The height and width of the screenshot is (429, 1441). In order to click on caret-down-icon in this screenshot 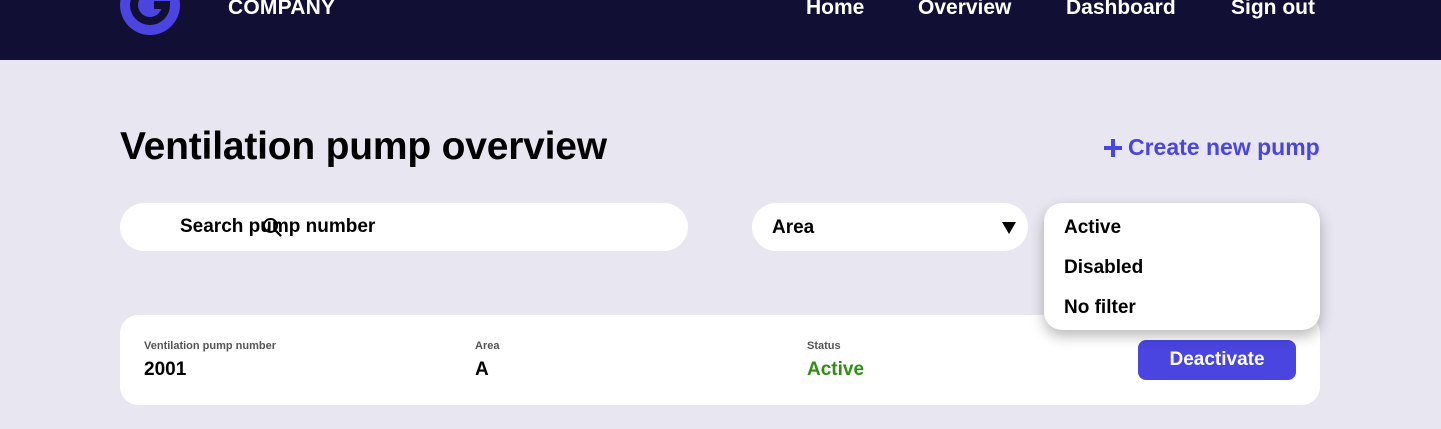, I will do `click(1009, 228)`.